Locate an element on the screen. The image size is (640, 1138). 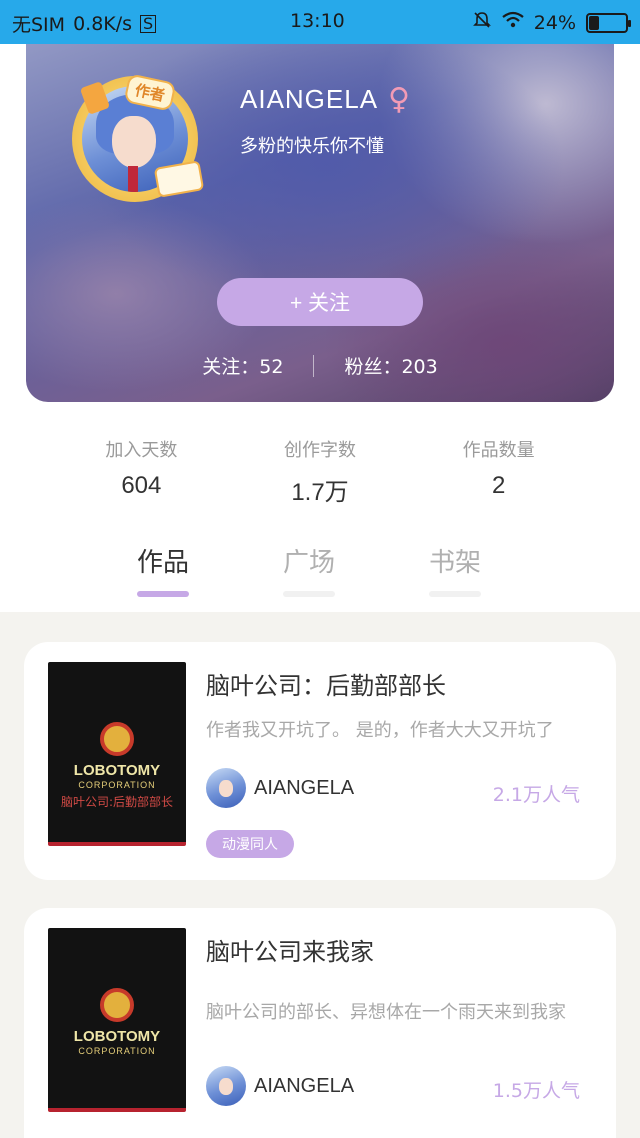
status-bar: 无SIM 0.8K/s S 13:10 24% is located at coordinates (320, 22).